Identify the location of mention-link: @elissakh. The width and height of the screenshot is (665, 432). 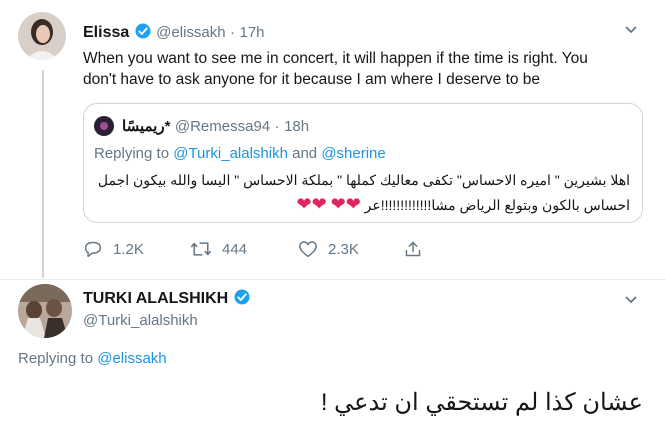
(131, 358).